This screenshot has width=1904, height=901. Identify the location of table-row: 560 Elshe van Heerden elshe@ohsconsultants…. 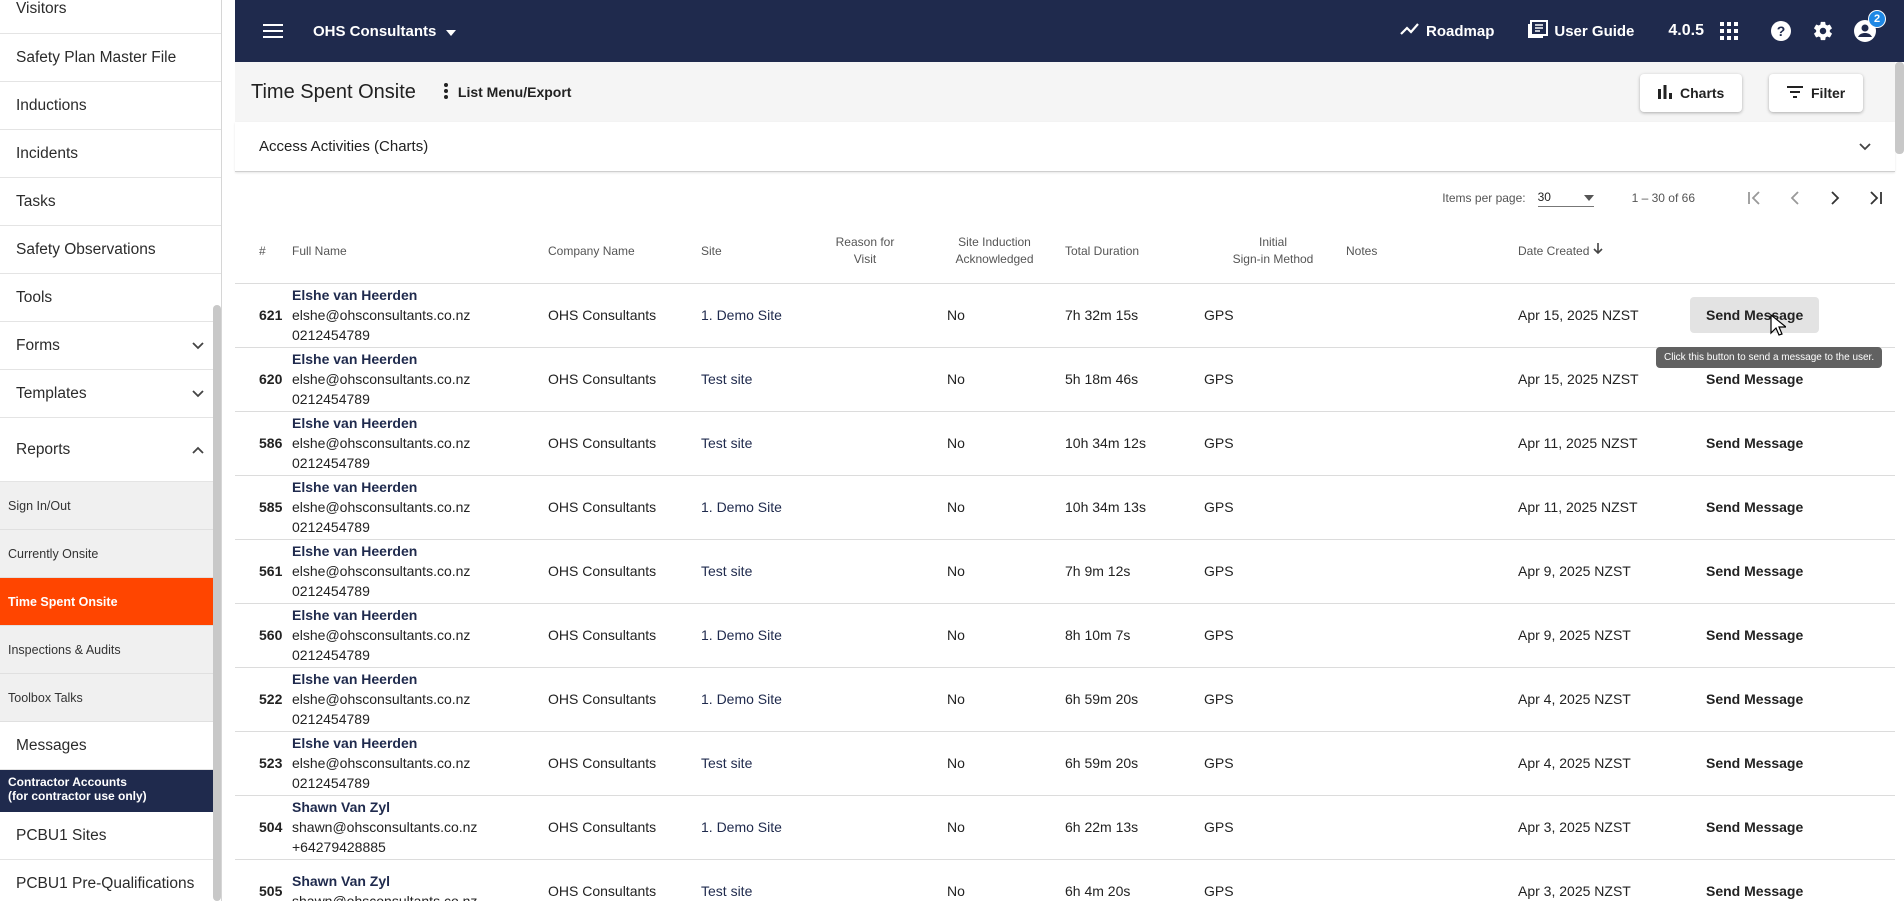
(1065, 635).